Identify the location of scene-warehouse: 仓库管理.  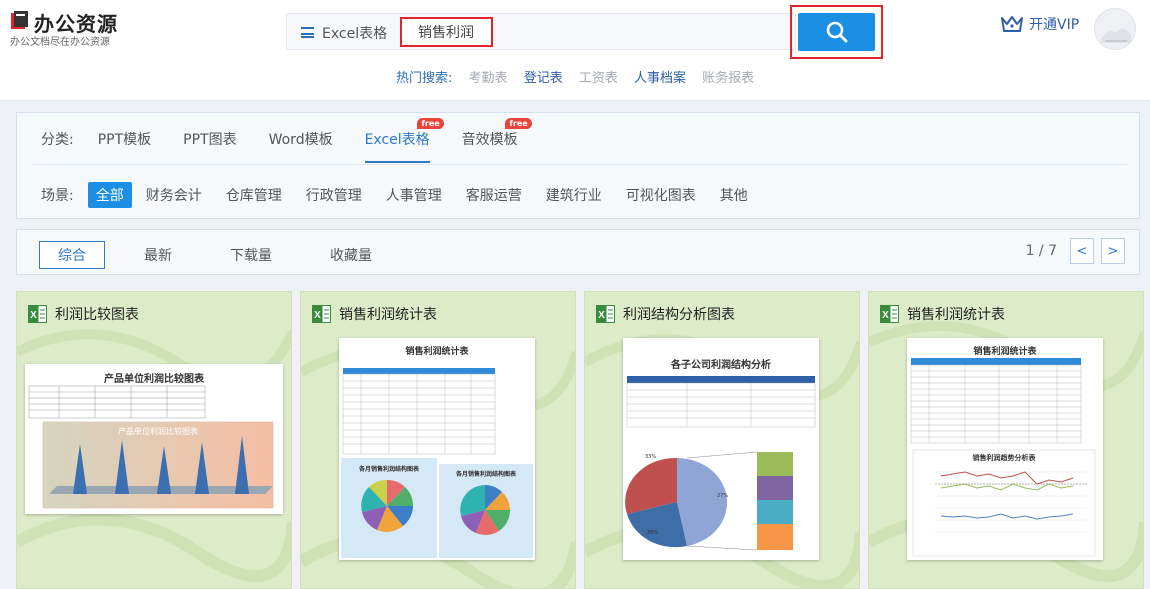
(254, 195).